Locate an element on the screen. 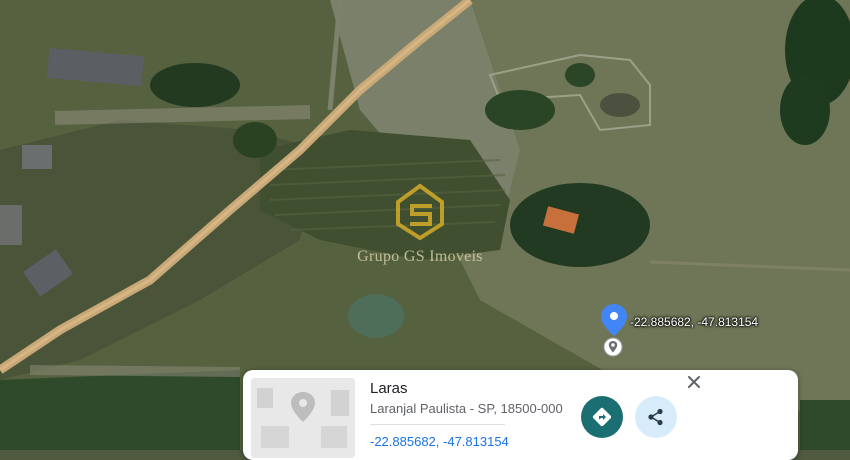 The image size is (850, 460). share-button is located at coordinates (656, 417).